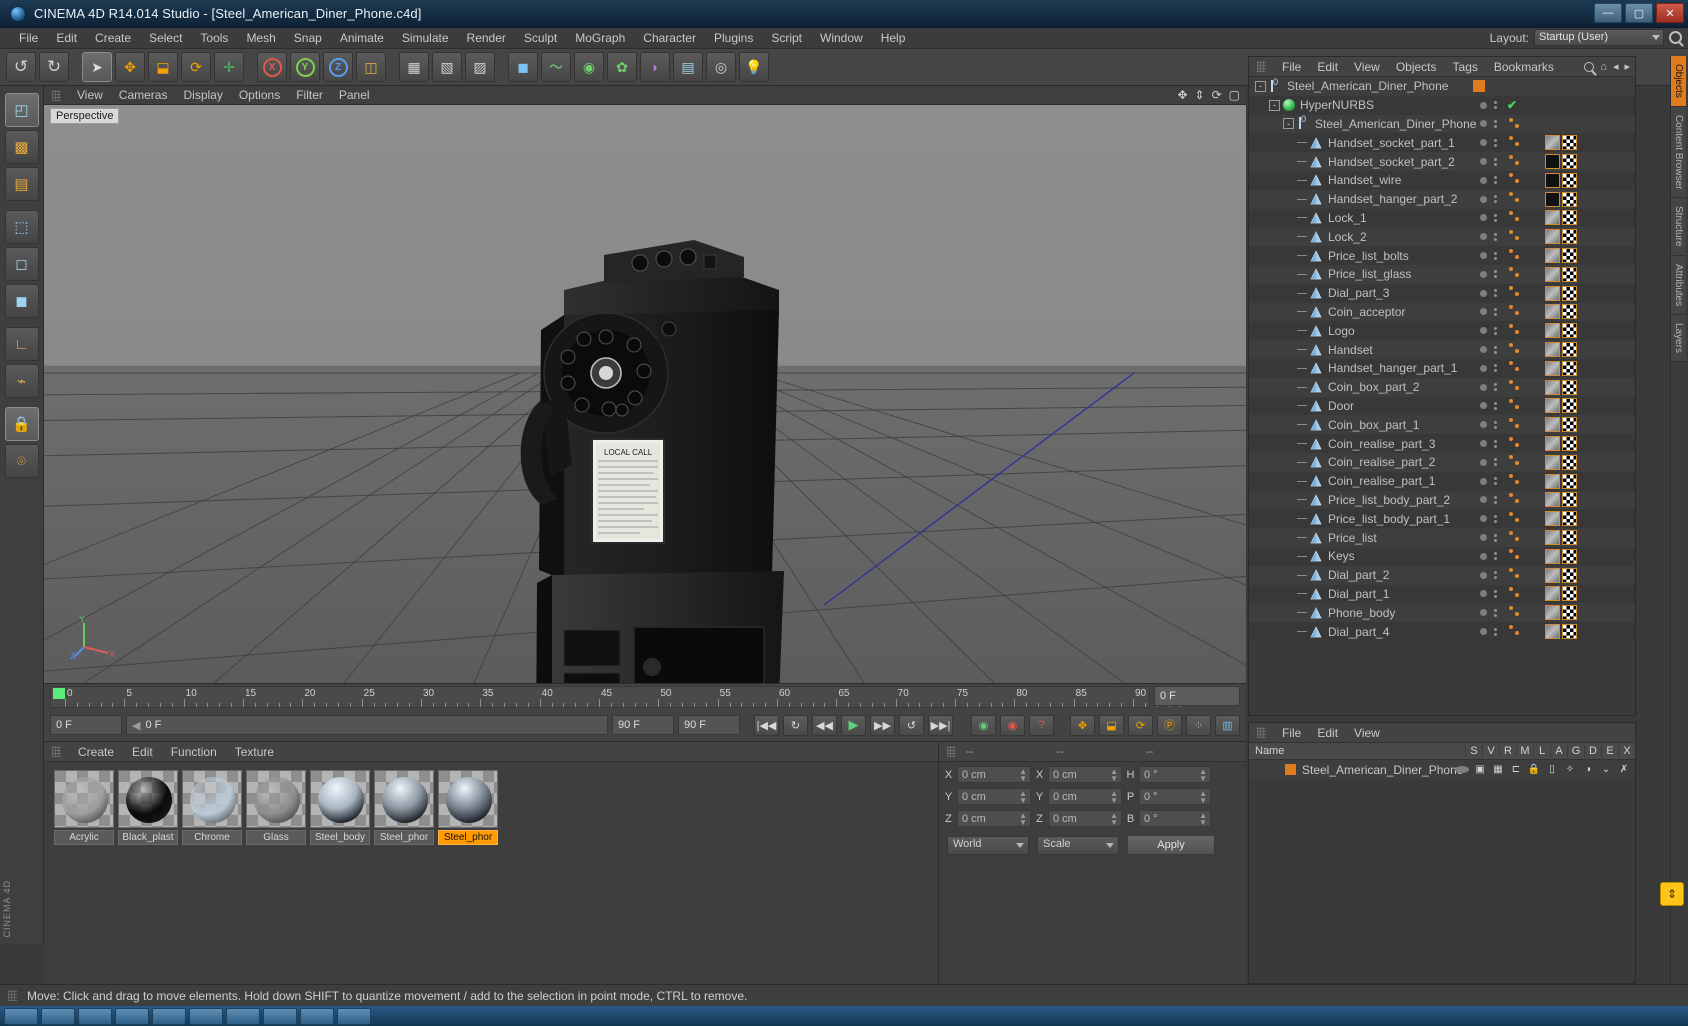  What do you see at coordinates (1442, 237) in the screenshot?
I see `object-tree-row: Lock_2` at bounding box center [1442, 237].